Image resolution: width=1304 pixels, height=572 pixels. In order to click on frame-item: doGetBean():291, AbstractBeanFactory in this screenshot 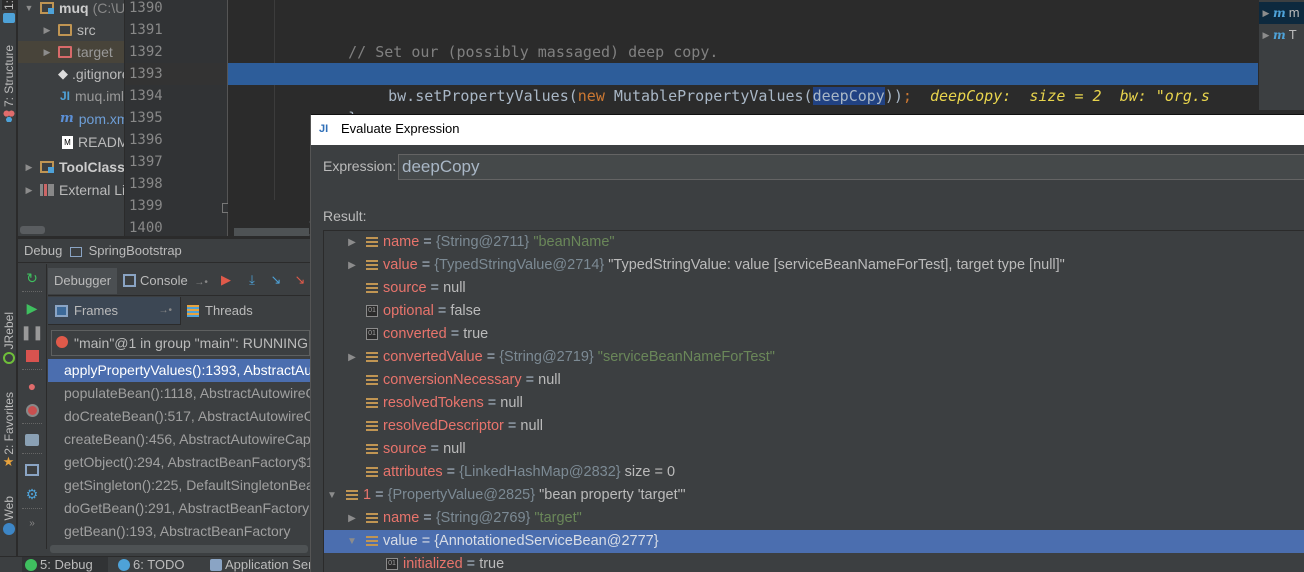, I will do `click(179, 508)`.